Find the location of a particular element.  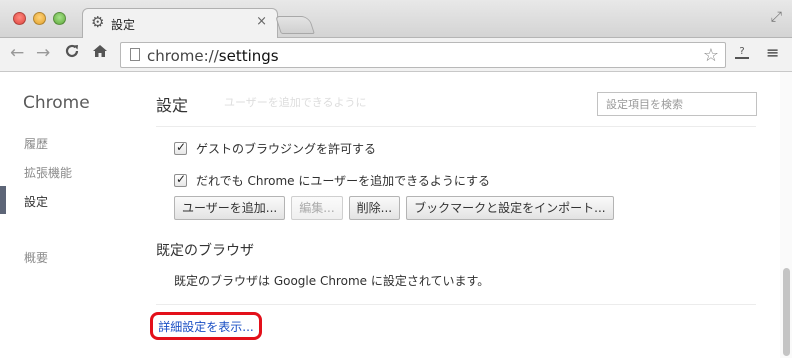

default-browser-status: 既定のブラウザは Google Chrome に設定されています。 is located at coordinates (332, 281).